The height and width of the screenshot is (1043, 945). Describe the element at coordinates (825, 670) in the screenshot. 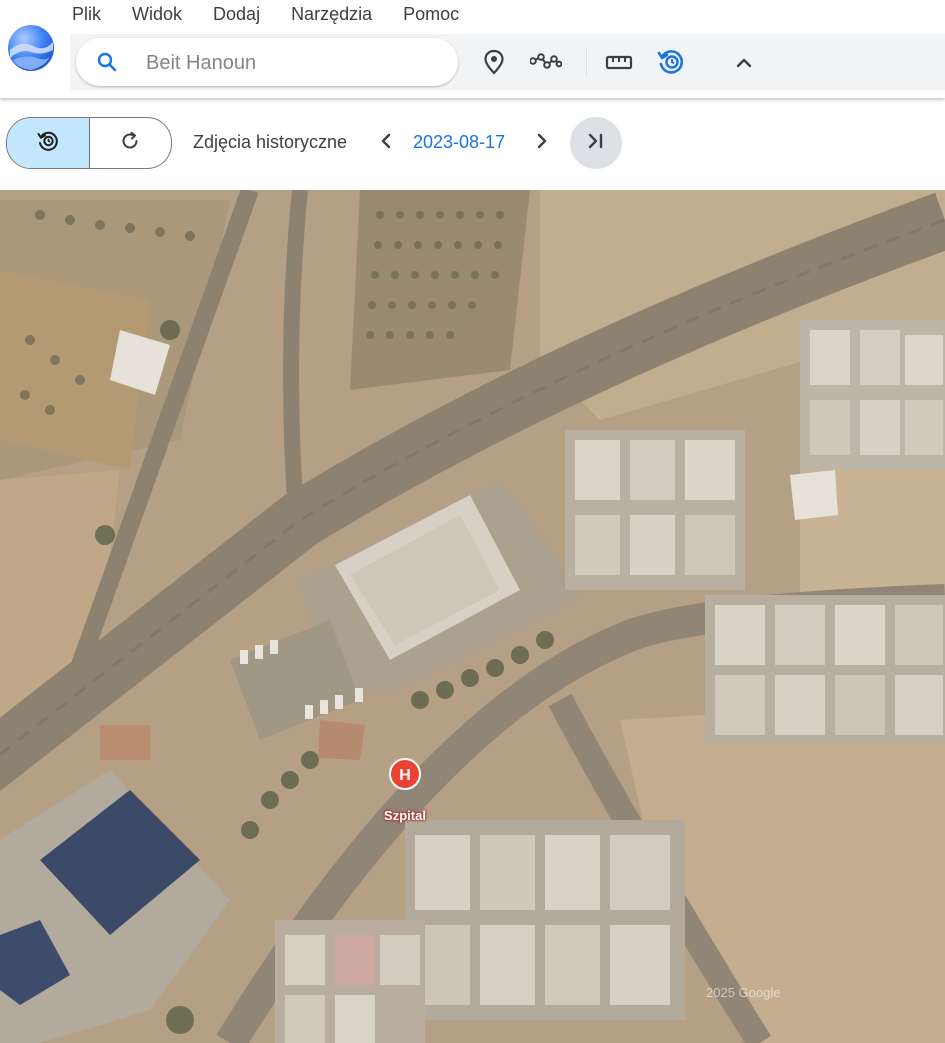

I see `buildings-block-east` at that location.